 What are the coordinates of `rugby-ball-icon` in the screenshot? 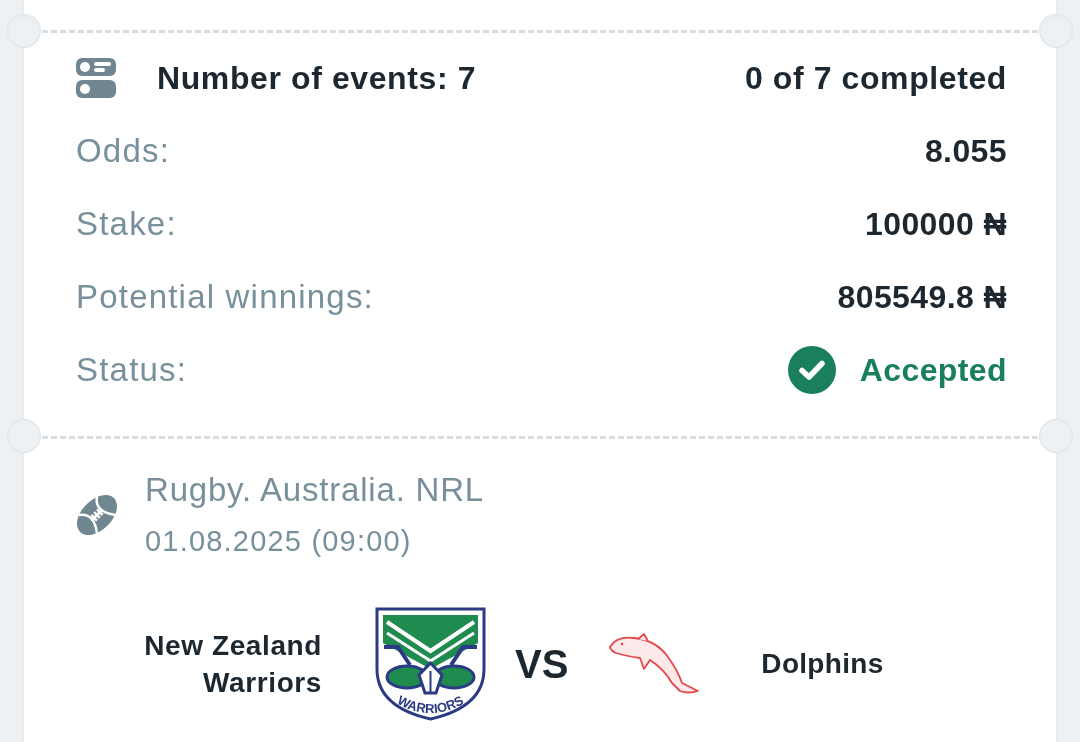 It's located at (97, 514).